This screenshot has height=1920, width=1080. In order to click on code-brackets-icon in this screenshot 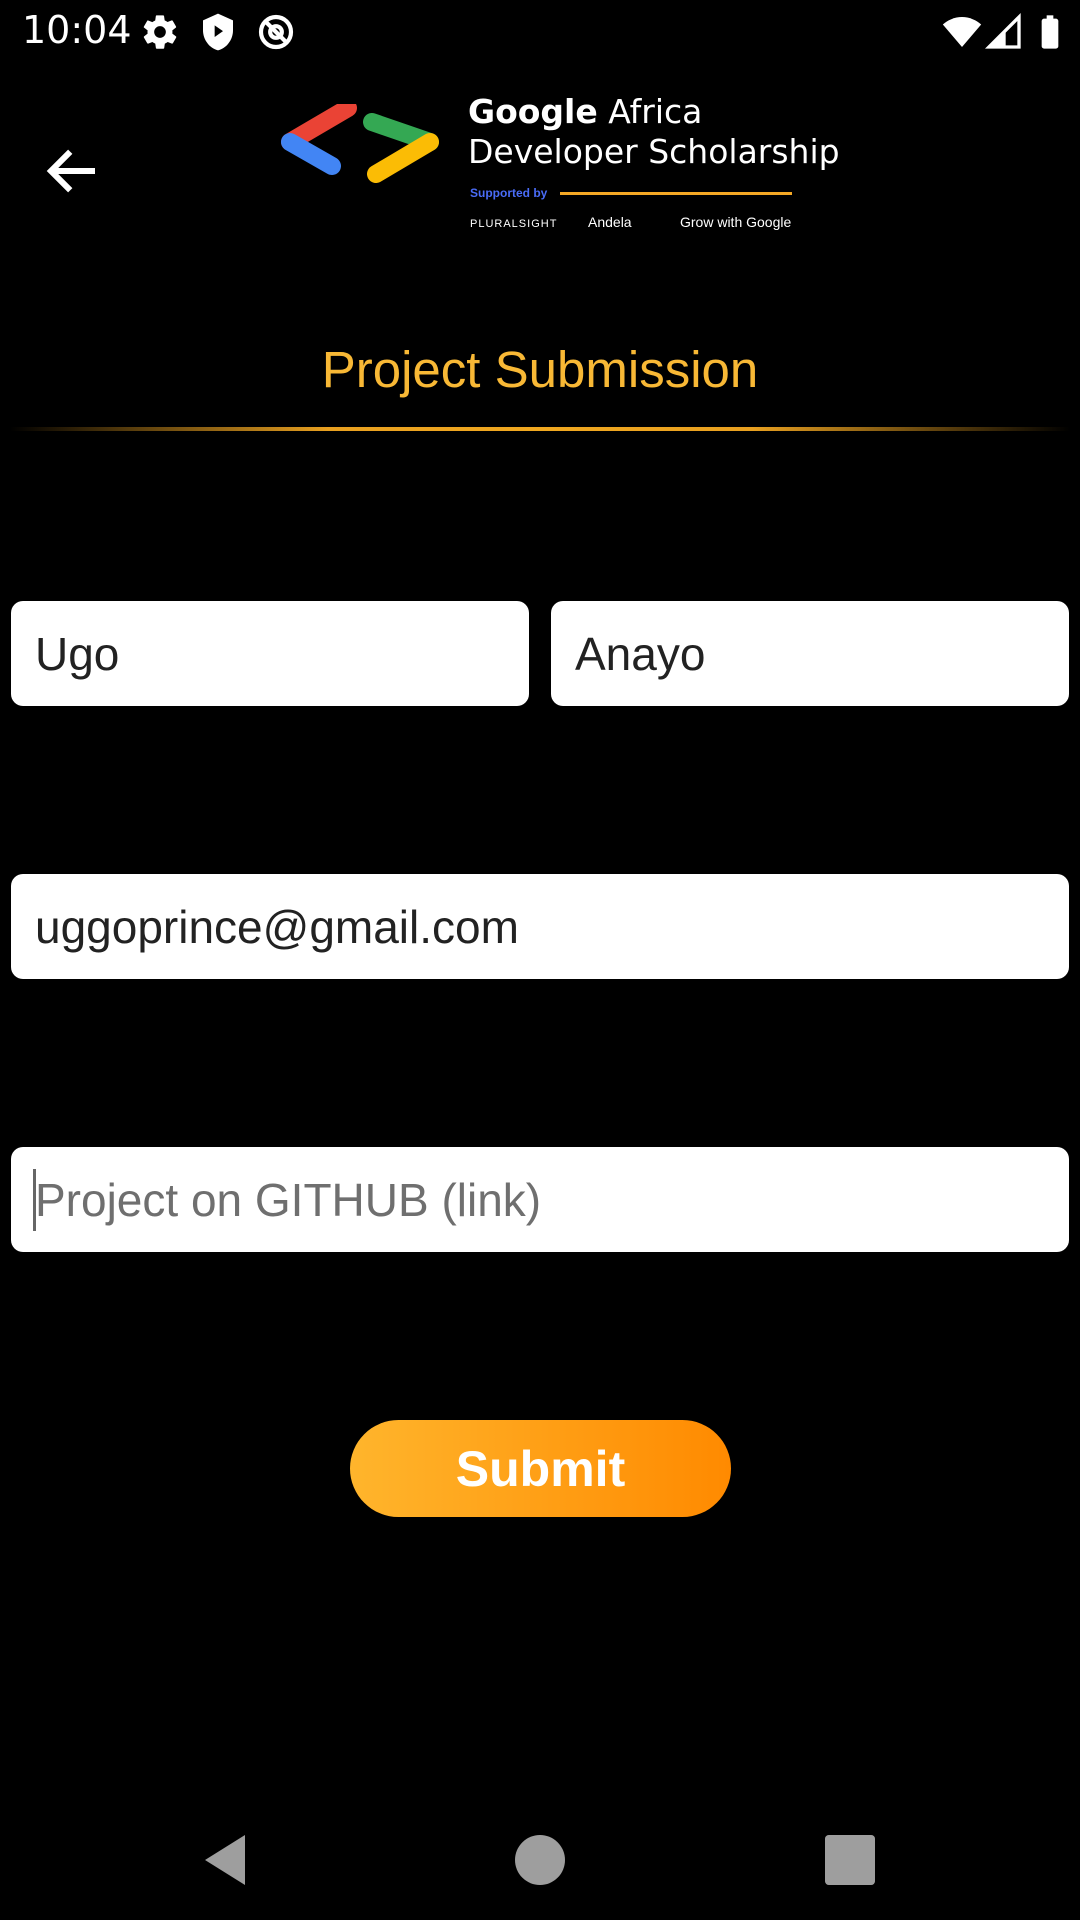, I will do `click(360, 143)`.